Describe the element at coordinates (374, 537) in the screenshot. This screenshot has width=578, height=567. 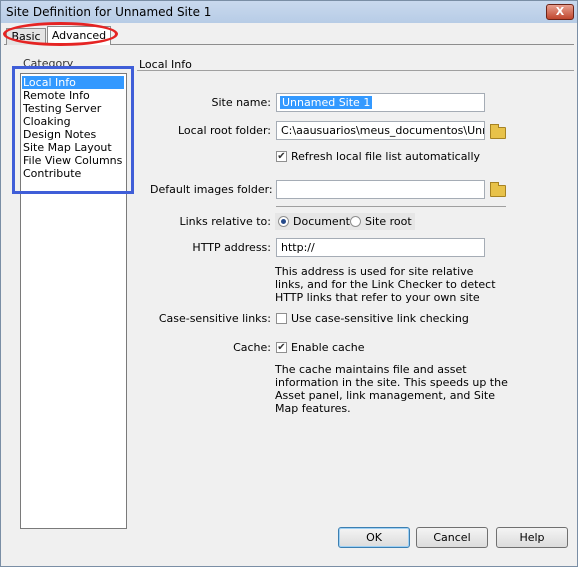
I see `ok-button: OK` at that location.